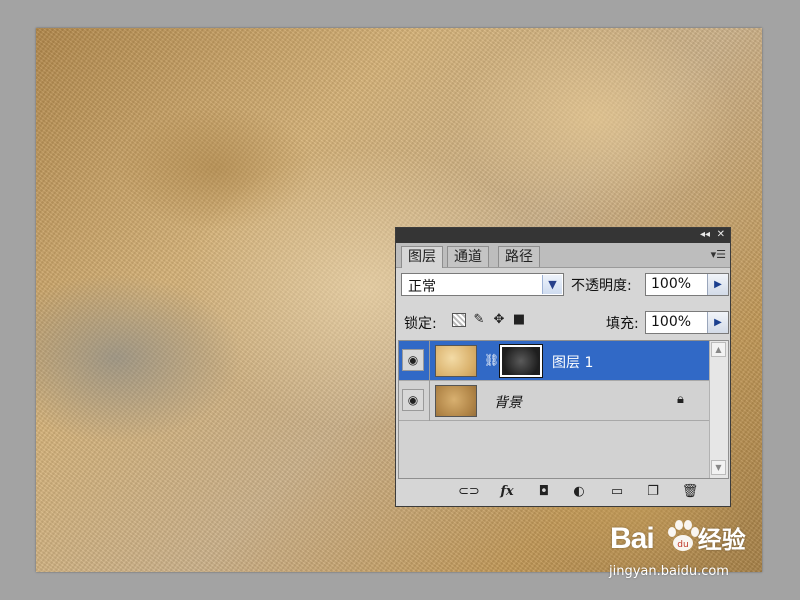 This screenshot has height=600, width=800. I want to click on lock-transparent-icon, so click(459, 320).